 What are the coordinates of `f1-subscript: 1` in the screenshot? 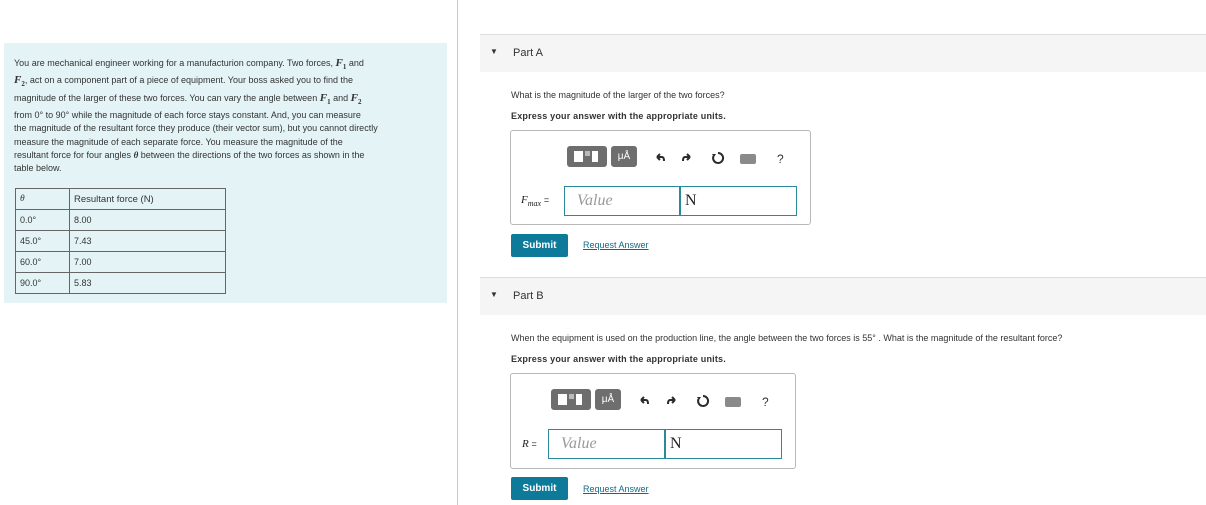 It's located at (344, 67).